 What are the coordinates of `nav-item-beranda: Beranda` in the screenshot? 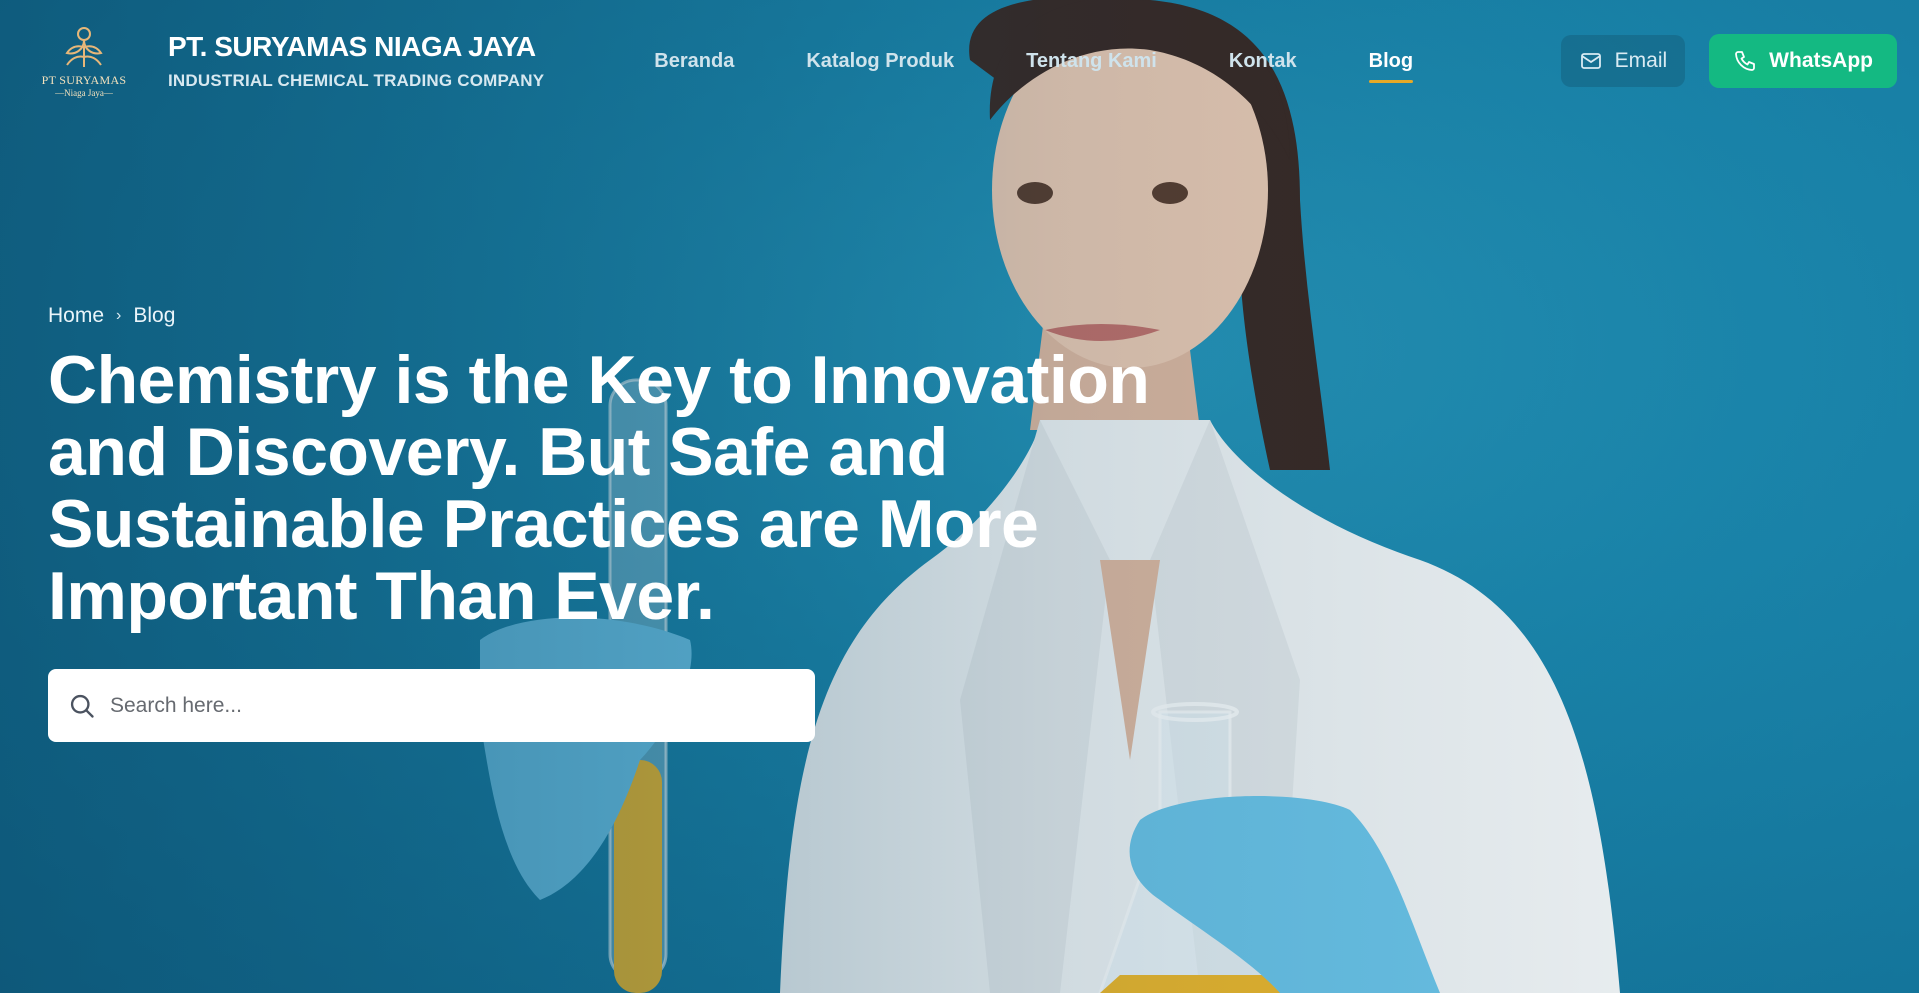 It's located at (694, 61).